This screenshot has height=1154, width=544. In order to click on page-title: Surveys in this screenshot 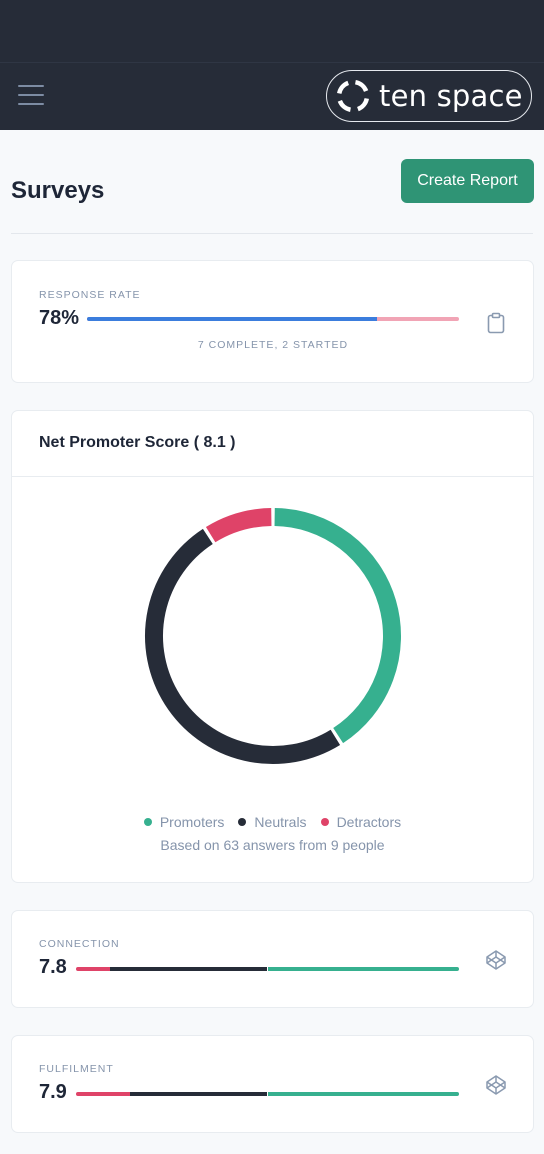, I will do `click(58, 190)`.